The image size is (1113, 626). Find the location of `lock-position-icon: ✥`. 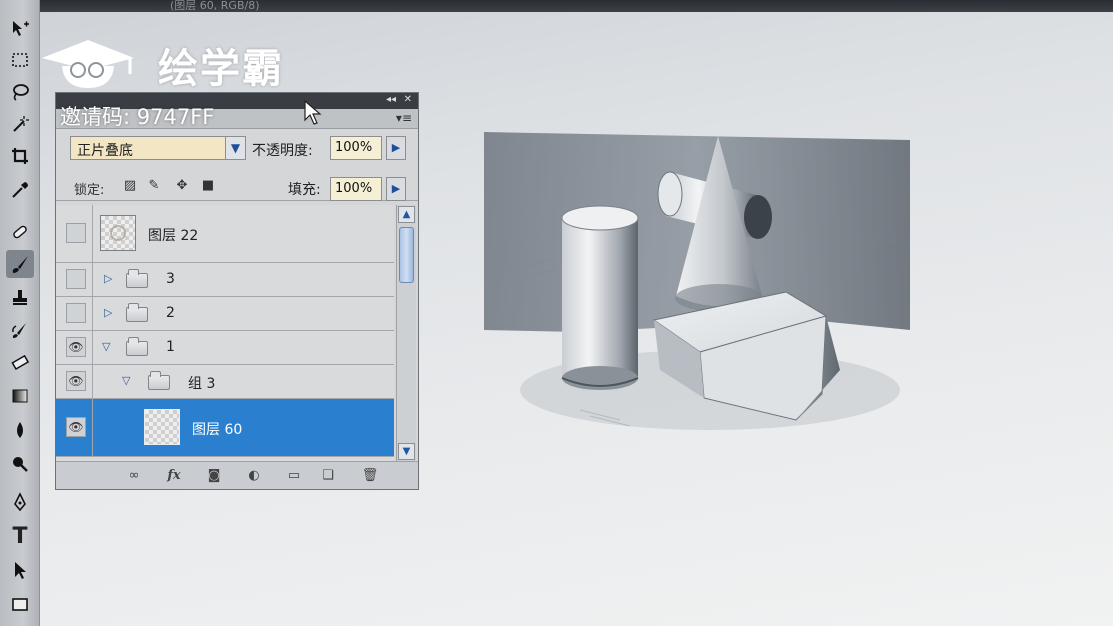

lock-position-icon: ✥ is located at coordinates (182, 186).